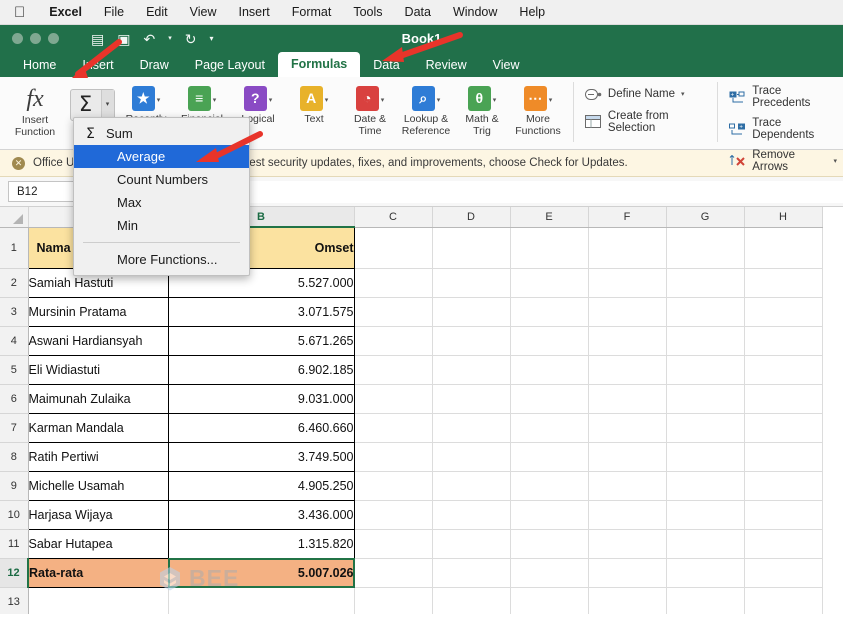 The width and height of the screenshot is (843, 621). What do you see at coordinates (312, 12) in the screenshot?
I see `mac-menu-item-format: Format` at bounding box center [312, 12].